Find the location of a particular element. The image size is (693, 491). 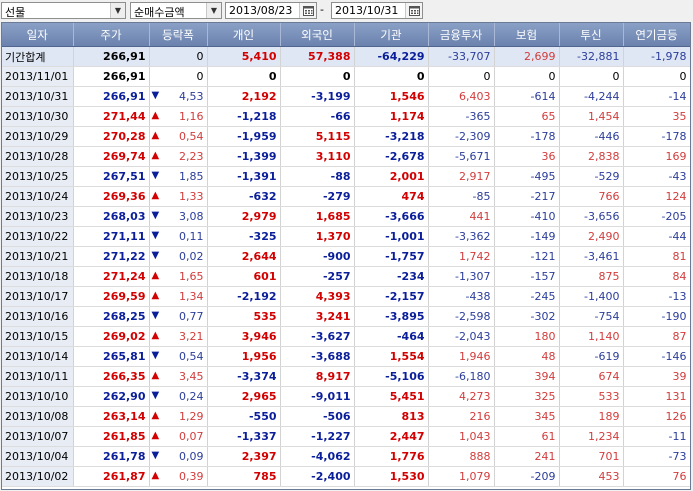

investment-trust-cell: 1,454 is located at coordinates (591, 116).